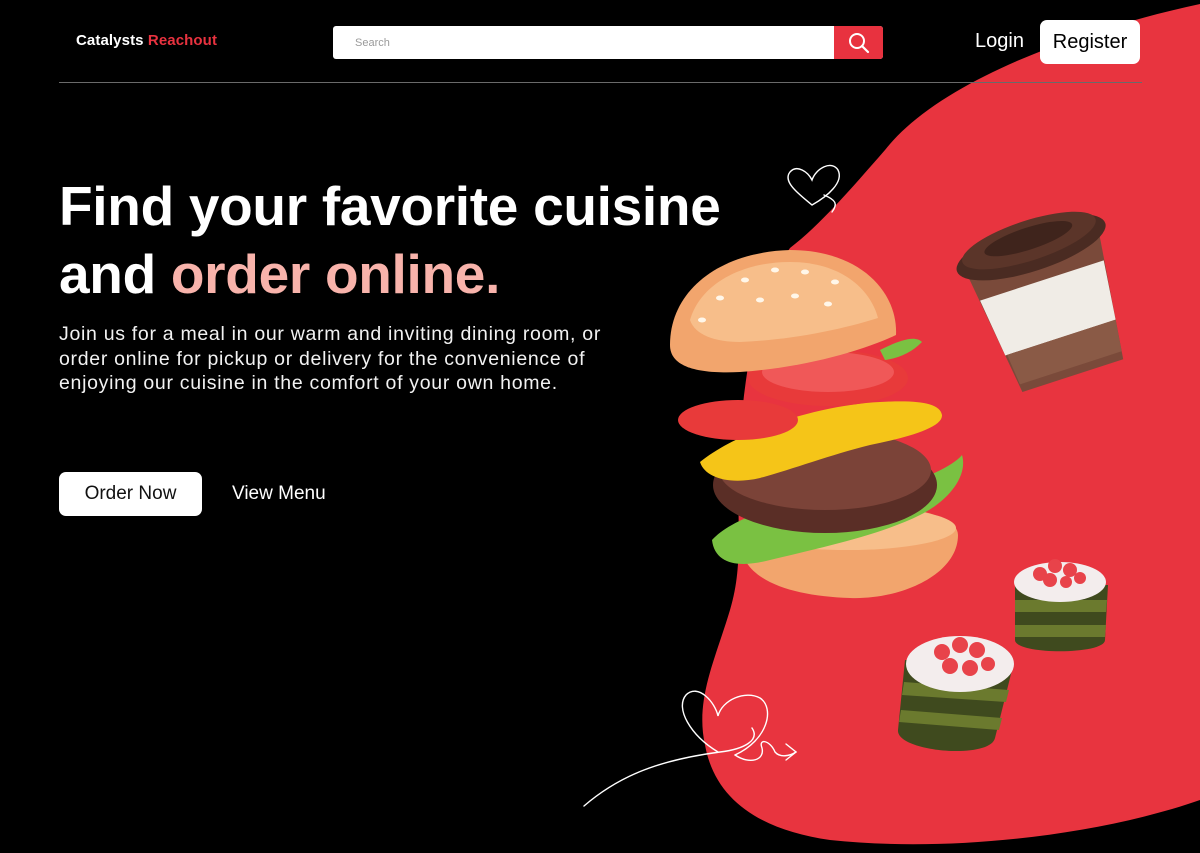 The height and width of the screenshot is (853, 1200). I want to click on burger-icon, so click(817, 424).